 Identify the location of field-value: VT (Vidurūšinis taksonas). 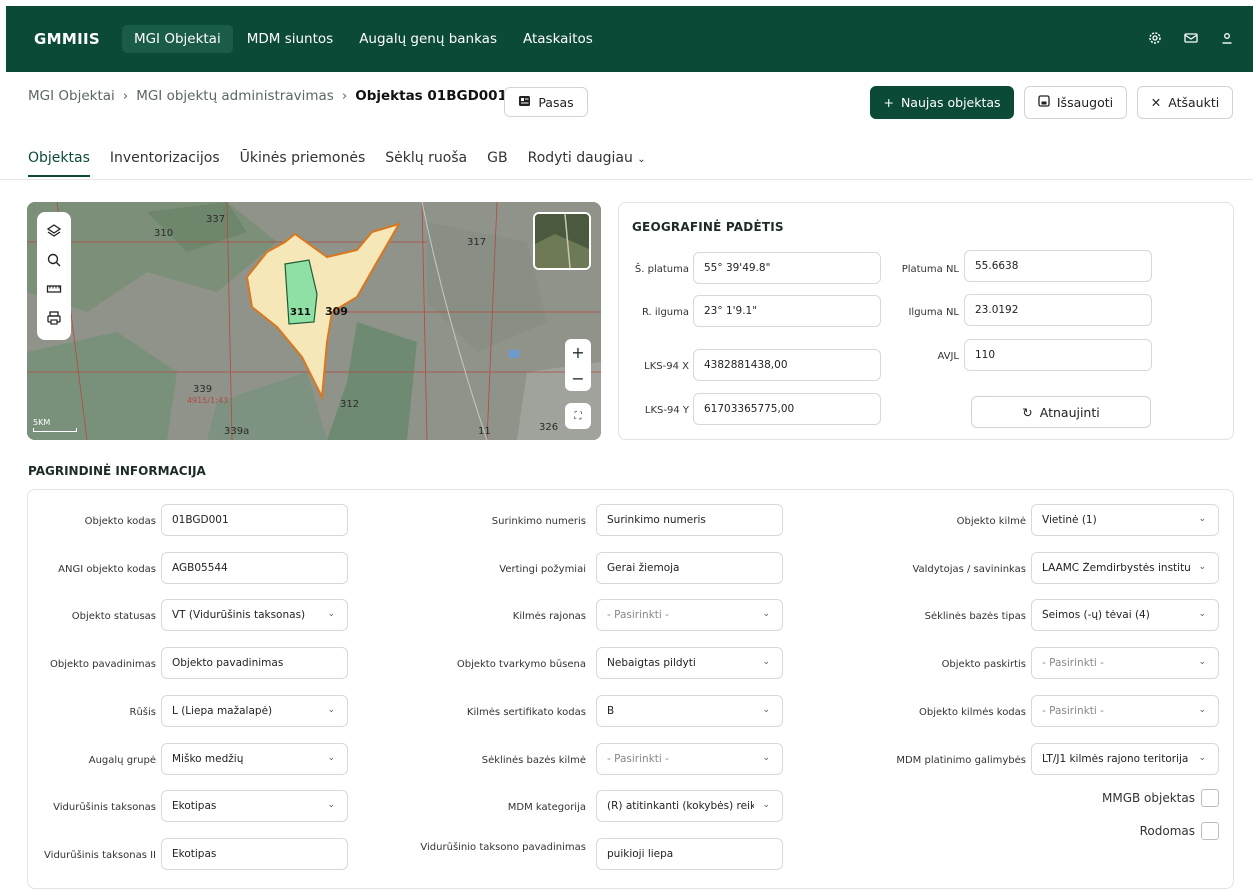
(239, 615).